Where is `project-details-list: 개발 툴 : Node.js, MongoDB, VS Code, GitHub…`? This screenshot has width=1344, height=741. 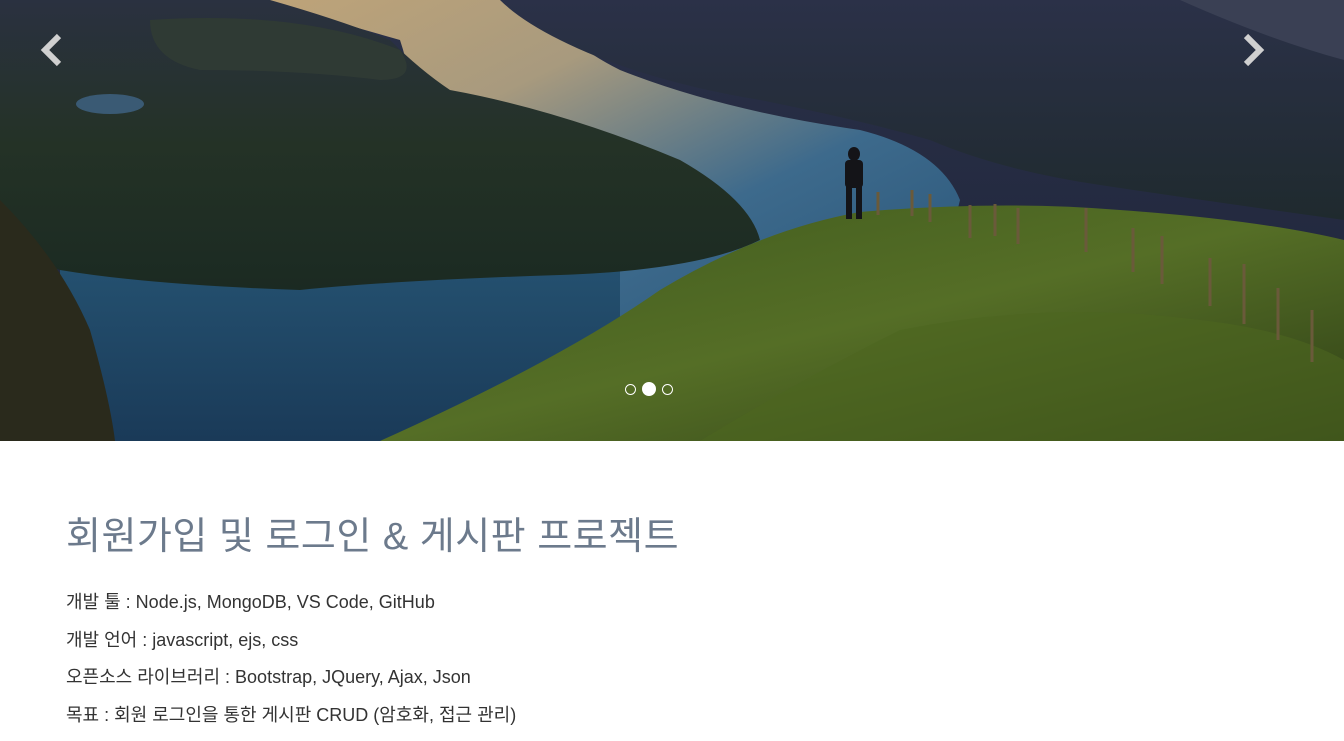
project-details-list: 개발 툴 : Node.js, MongoDB, VS Code, GitHub… is located at coordinates (291, 666).